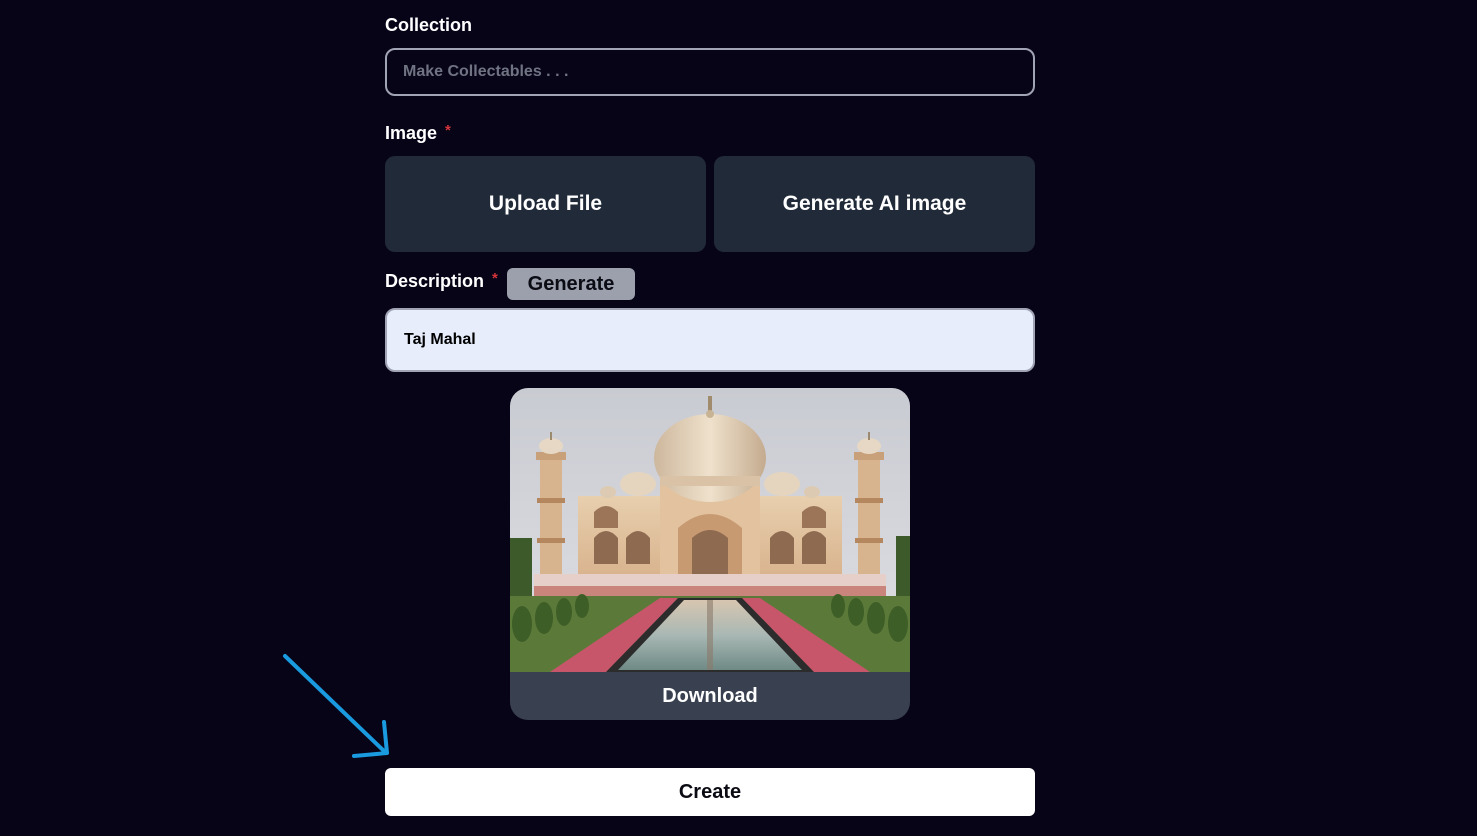 The image size is (1477, 836). Describe the element at coordinates (710, 72) in the screenshot. I see `collection-input` at that location.